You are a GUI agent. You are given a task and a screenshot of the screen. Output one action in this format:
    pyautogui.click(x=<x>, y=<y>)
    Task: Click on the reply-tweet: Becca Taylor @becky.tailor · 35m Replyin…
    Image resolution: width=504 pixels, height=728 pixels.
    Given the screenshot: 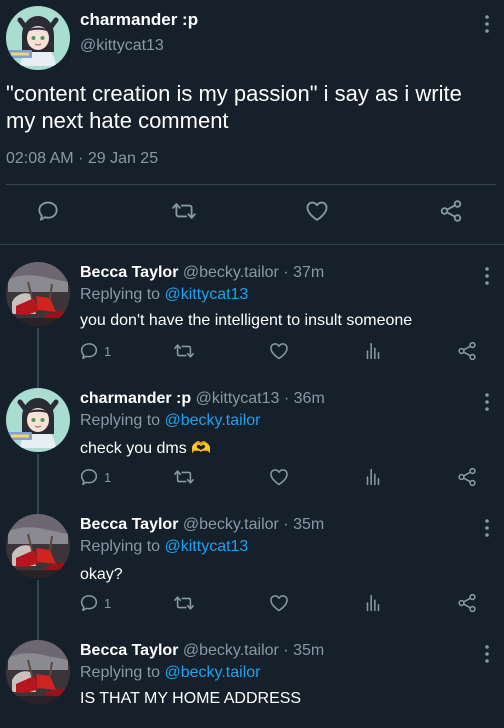 What is the action you would take?
    pyautogui.click(x=252, y=675)
    